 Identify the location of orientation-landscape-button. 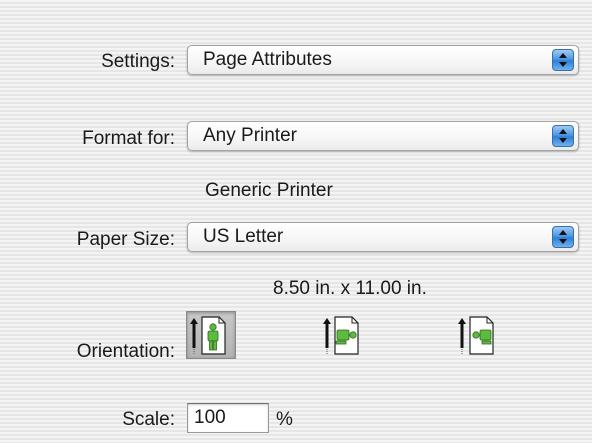
(344, 335).